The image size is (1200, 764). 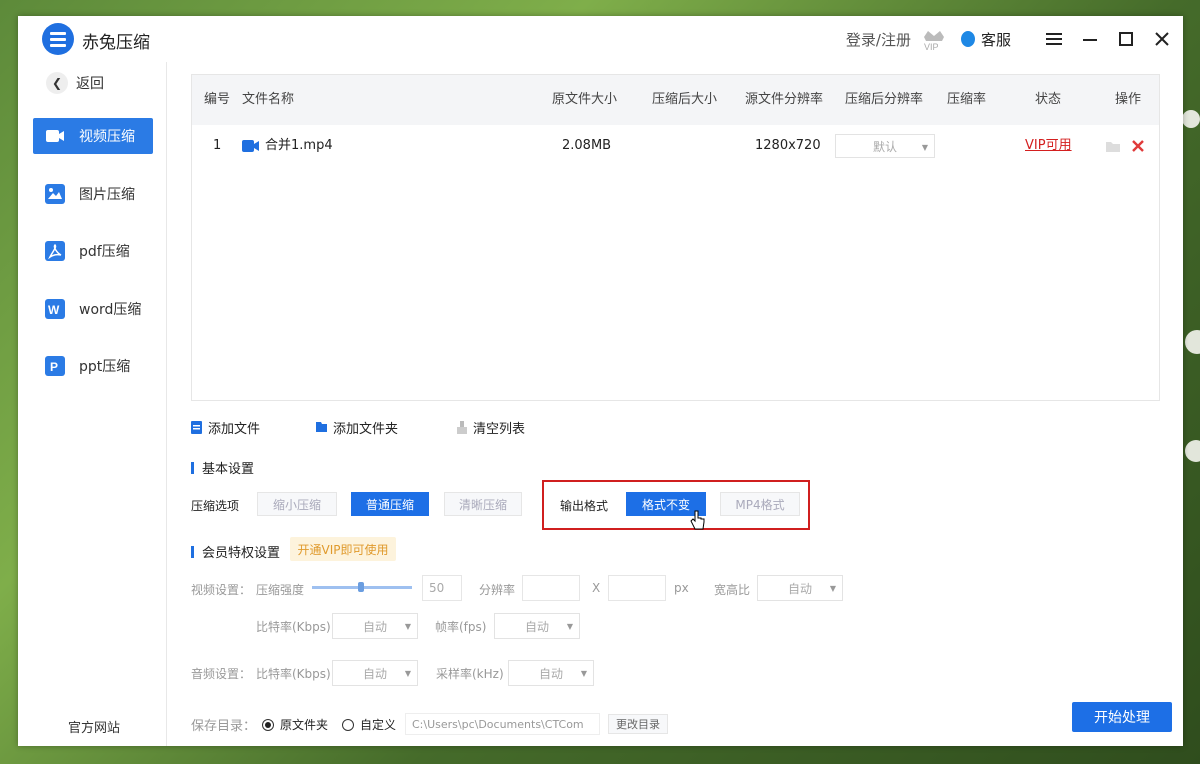 What do you see at coordinates (1048, 146) in the screenshot?
I see `row-status-vip-link: VIP可用` at bounding box center [1048, 146].